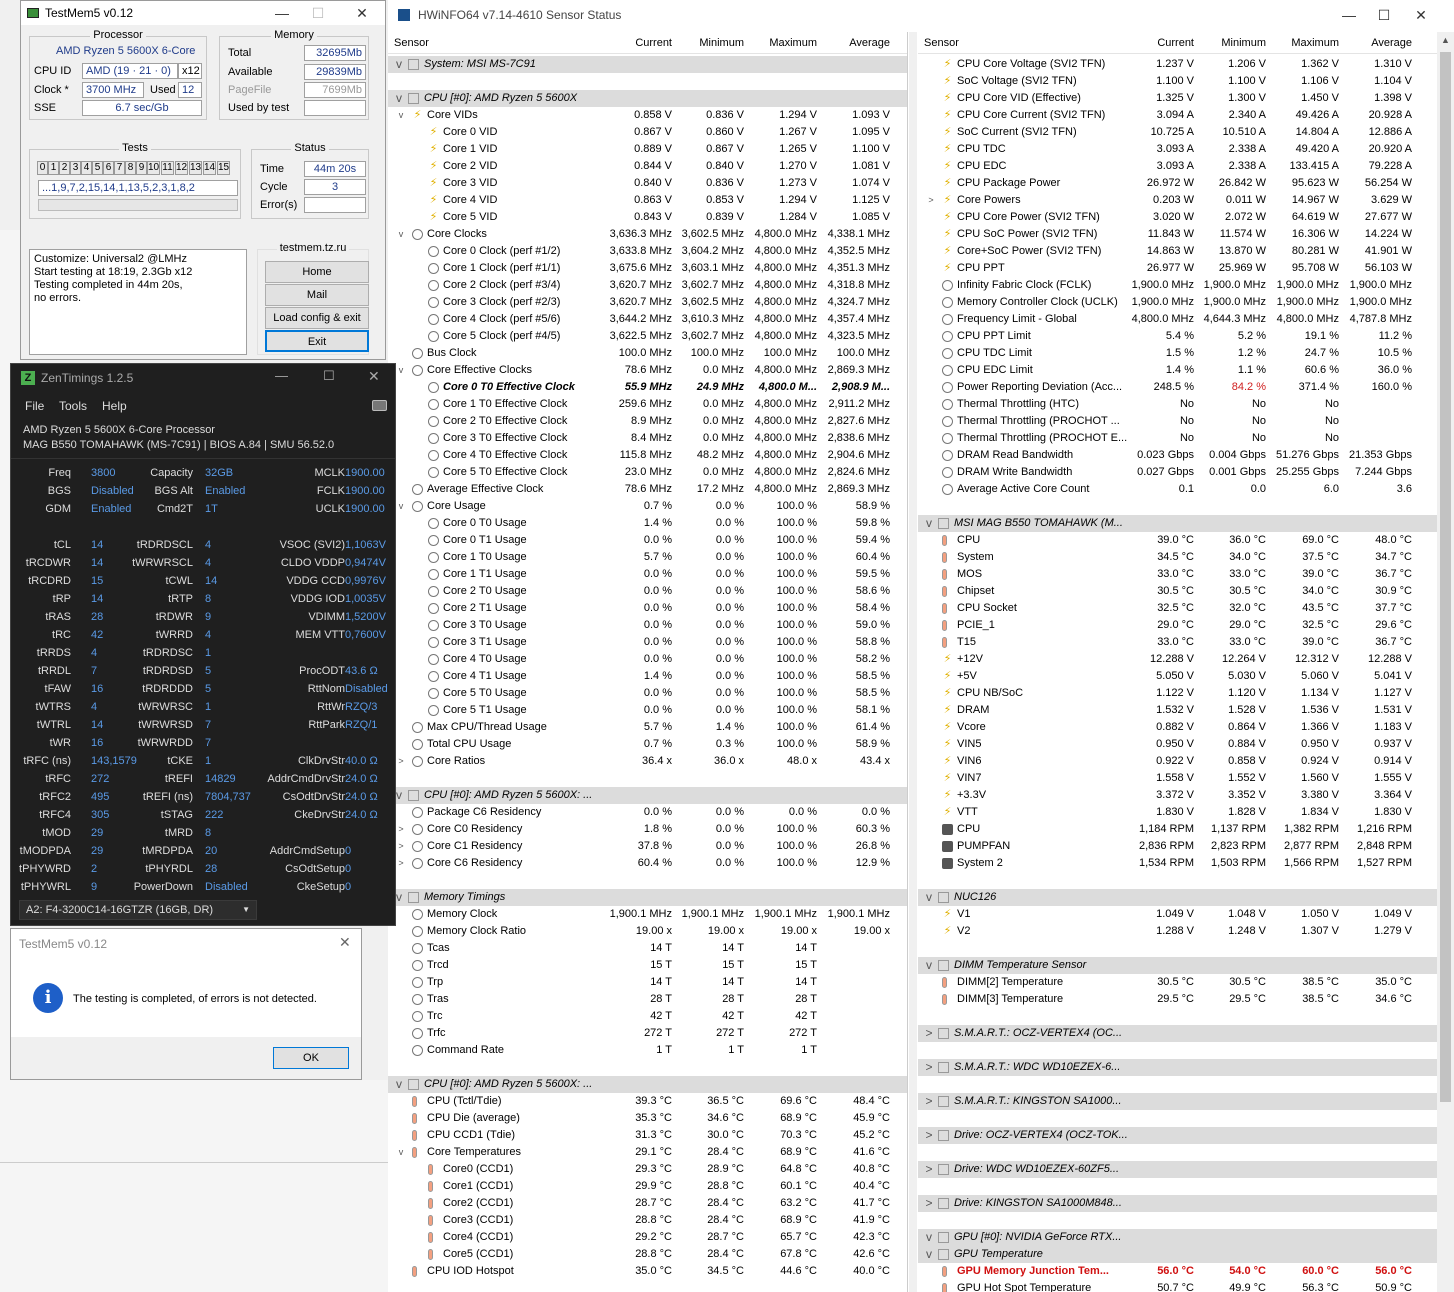  Describe the element at coordinates (647, 1016) in the screenshot. I see `sensor-row: Trc 42 T 42 T 42 T` at that location.